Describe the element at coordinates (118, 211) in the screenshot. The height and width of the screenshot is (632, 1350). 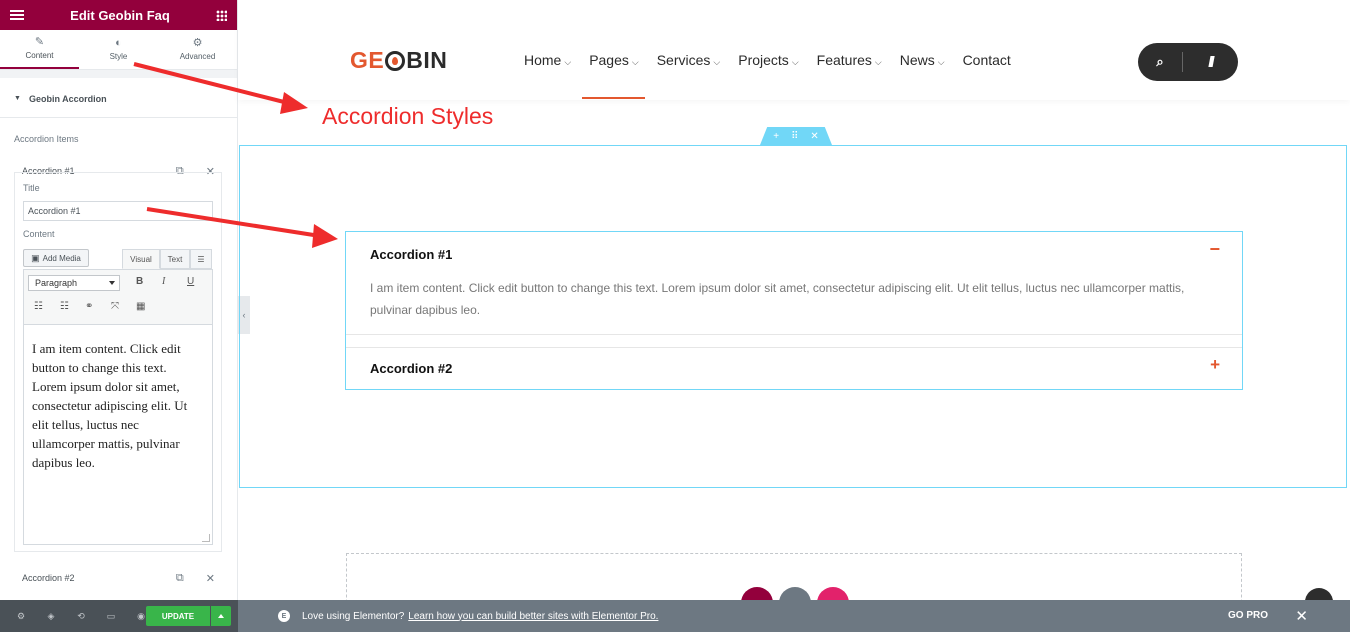
I see `title-input: Accordion #1` at that location.